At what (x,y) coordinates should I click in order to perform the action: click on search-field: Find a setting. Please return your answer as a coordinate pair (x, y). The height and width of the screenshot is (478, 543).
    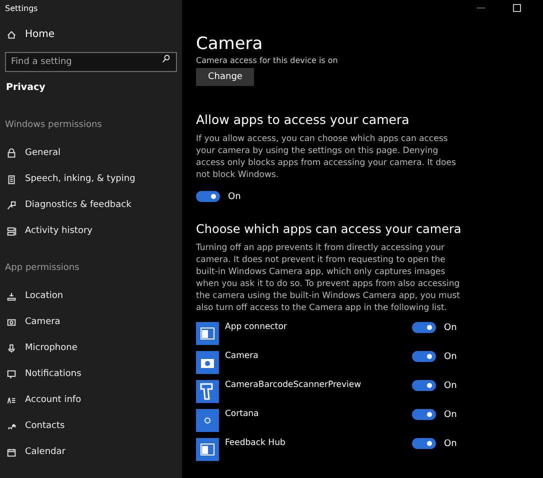
    Looking at the image, I should click on (91, 62).